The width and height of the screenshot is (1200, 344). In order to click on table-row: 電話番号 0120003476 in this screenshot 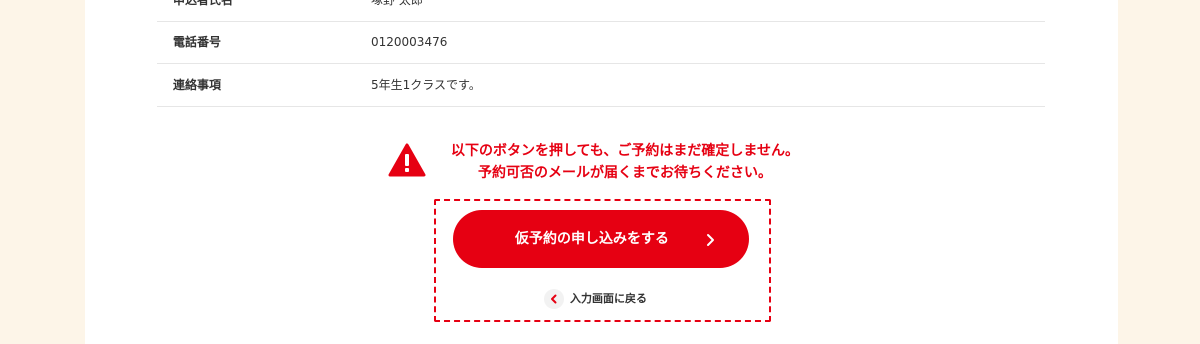, I will do `click(601, 42)`.